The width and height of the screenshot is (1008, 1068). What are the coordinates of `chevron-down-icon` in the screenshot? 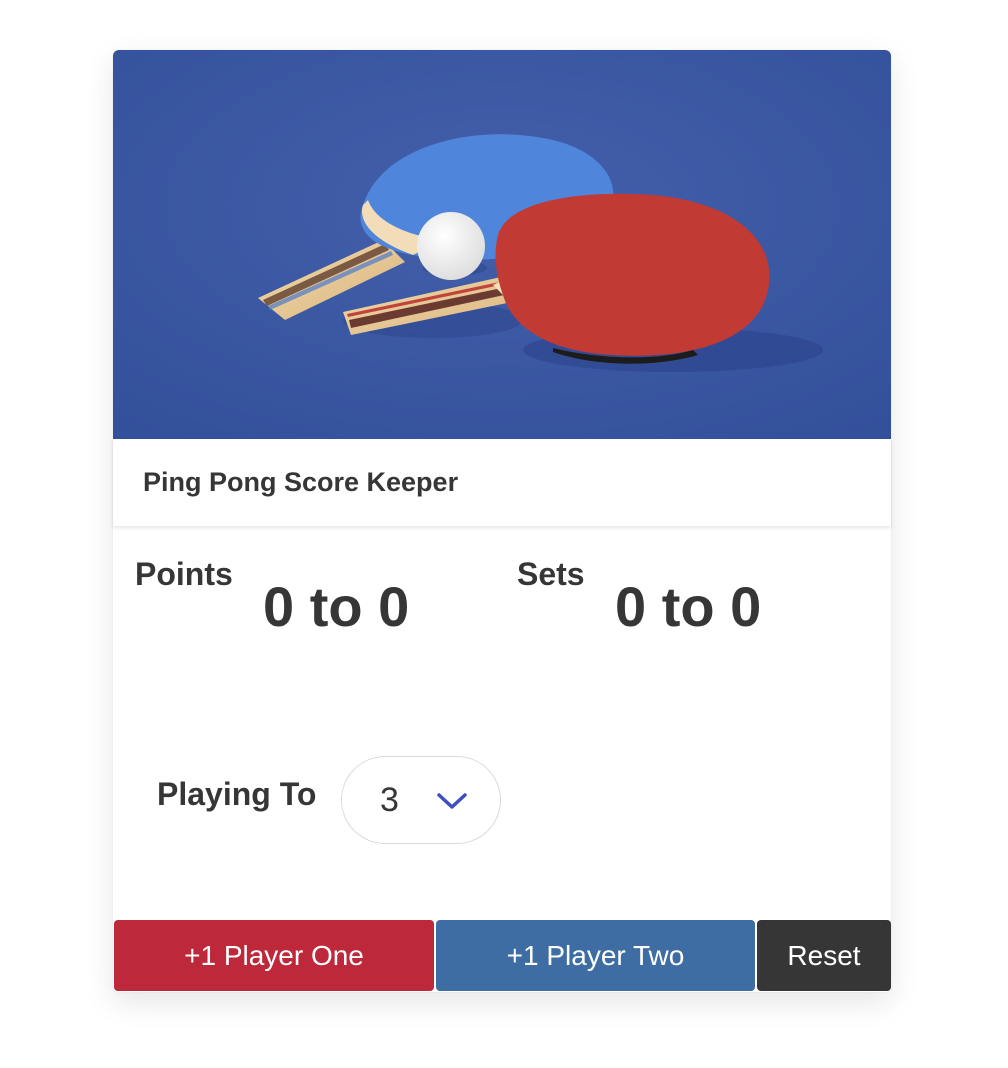 It's located at (452, 803).